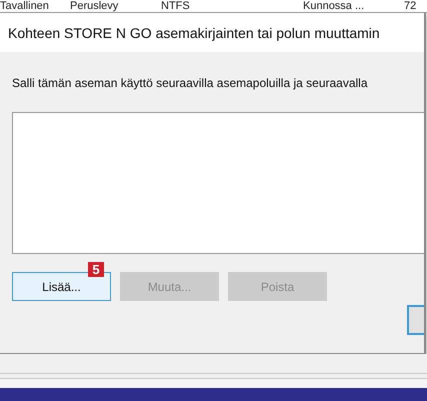 This screenshot has width=427, height=401. I want to click on instruction-text: Salli tämän aseman käyttö seuraavilla asemapoluilla ja seuraavalla, so click(190, 83).